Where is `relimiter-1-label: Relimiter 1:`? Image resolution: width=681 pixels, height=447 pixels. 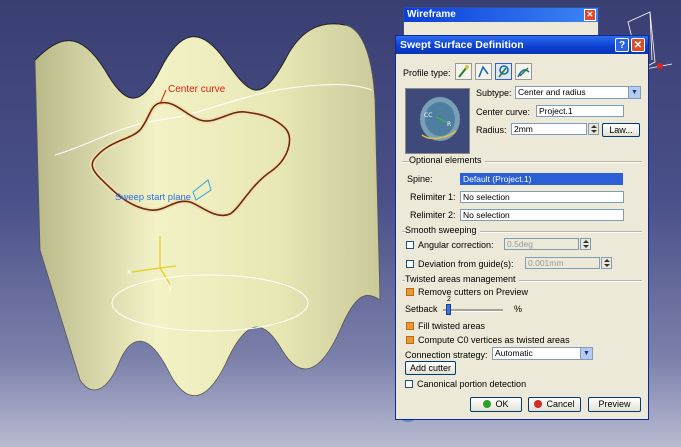 relimiter-1-label: Relimiter 1: is located at coordinates (433, 197).